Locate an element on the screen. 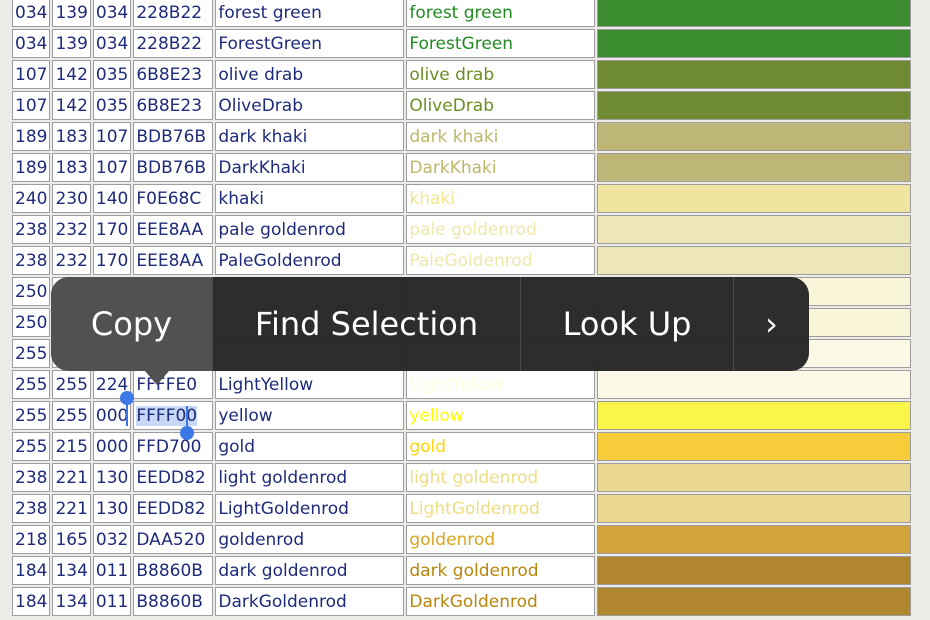 Image resolution: width=930 pixels, height=620 pixels. hex-code-cell: EEE8AA is located at coordinates (173, 229).